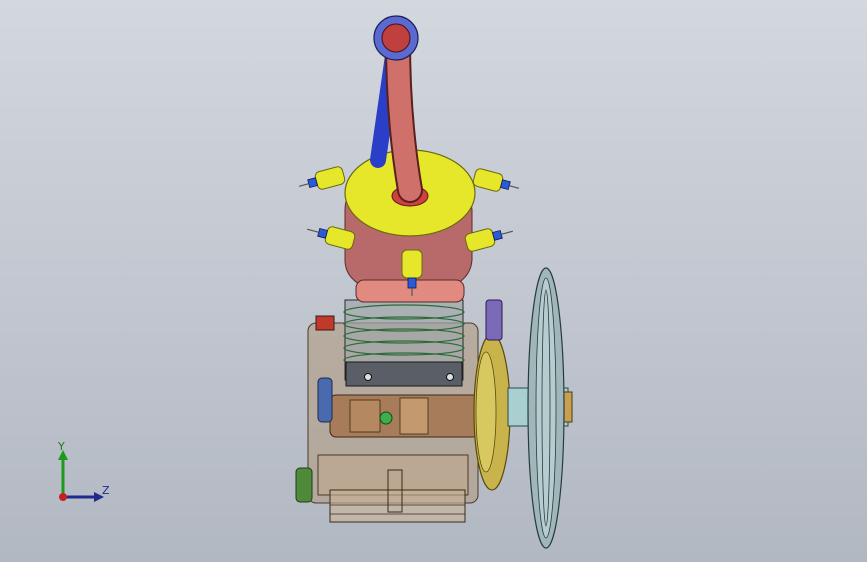 This screenshot has width=867, height=562. I want to click on bearing-left, so click(325, 400).